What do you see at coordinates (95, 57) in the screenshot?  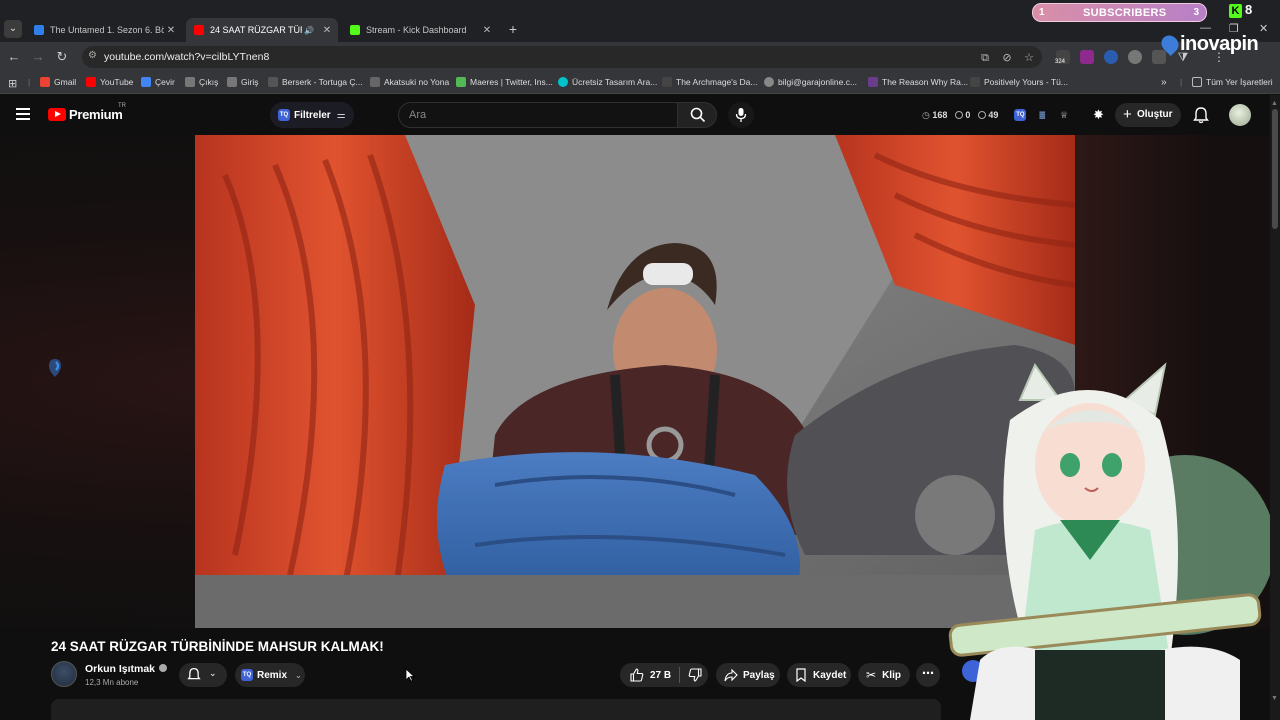 I see `site-info-icon: ⚙` at bounding box center [95, 57].